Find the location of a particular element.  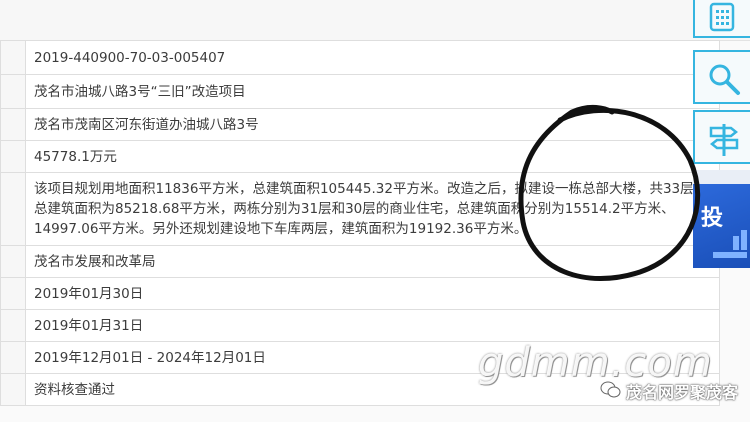

approval-authority: 茂名市发展和改革局 is located at coordinates (372, 261).